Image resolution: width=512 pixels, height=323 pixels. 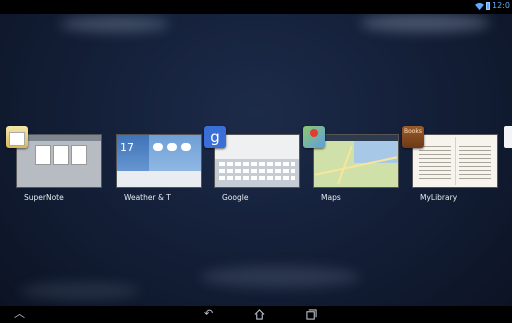 What do you see at coordinates (413, 137) in the screenshot?
I see `mylibrary-icon: Books` at bounding box center [413, 137].